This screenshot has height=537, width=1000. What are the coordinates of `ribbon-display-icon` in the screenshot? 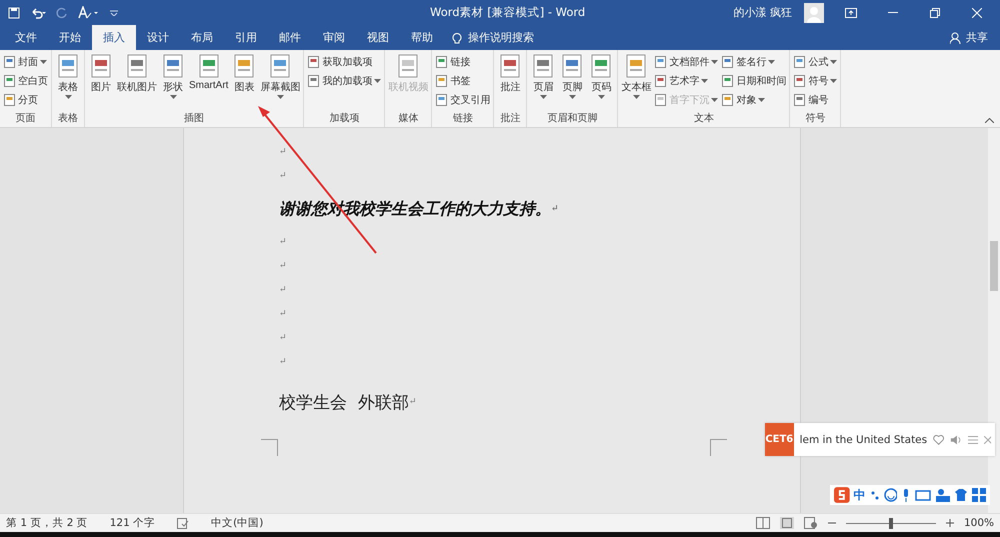 It's located at (851, 13).